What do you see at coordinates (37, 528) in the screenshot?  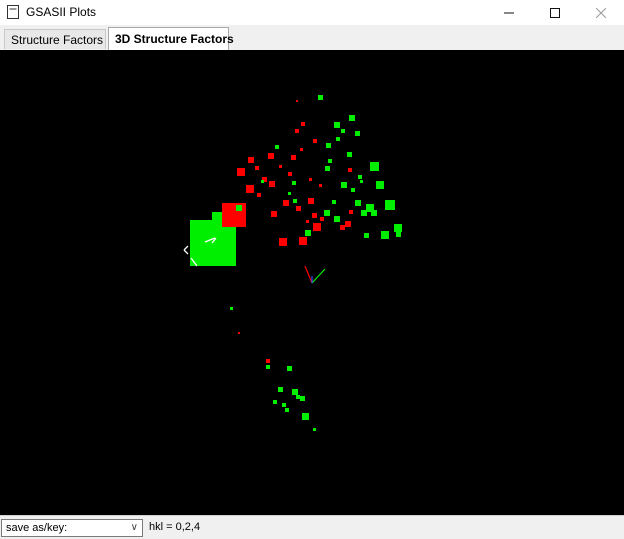 I see `save-as-key-label: save as/key:` at bounding box center [37, 528].